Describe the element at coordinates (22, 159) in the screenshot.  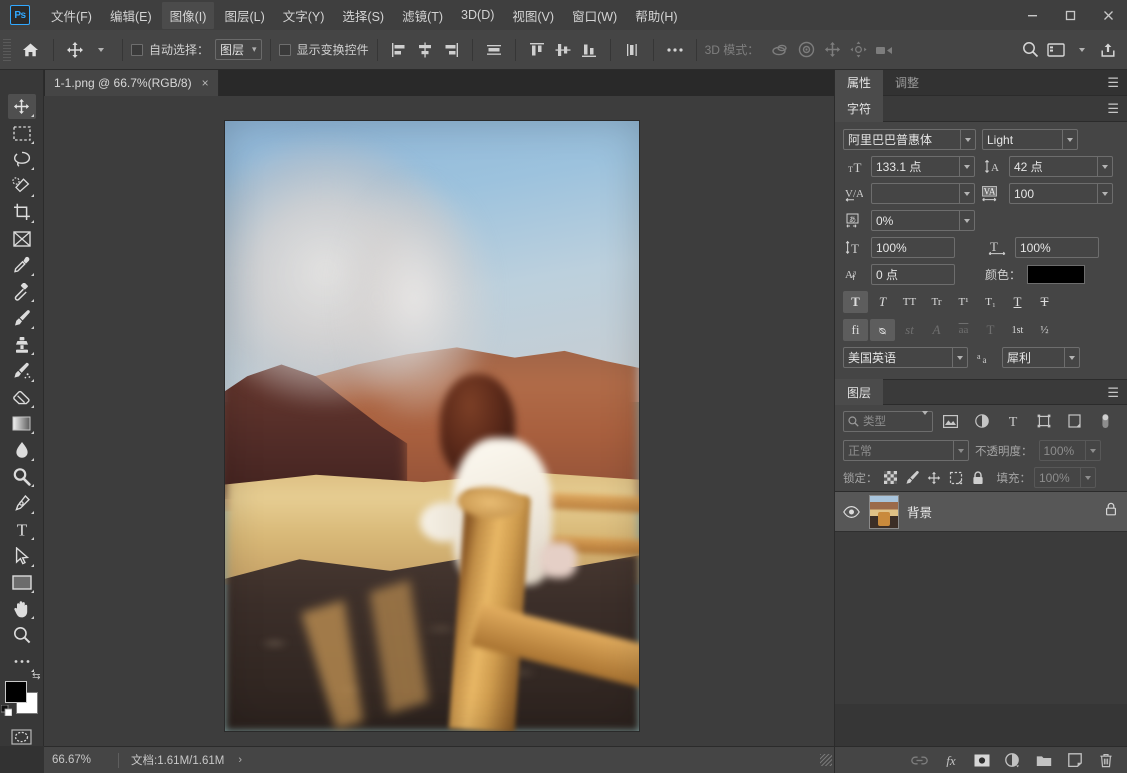
I see `lasso-tool` at that location.